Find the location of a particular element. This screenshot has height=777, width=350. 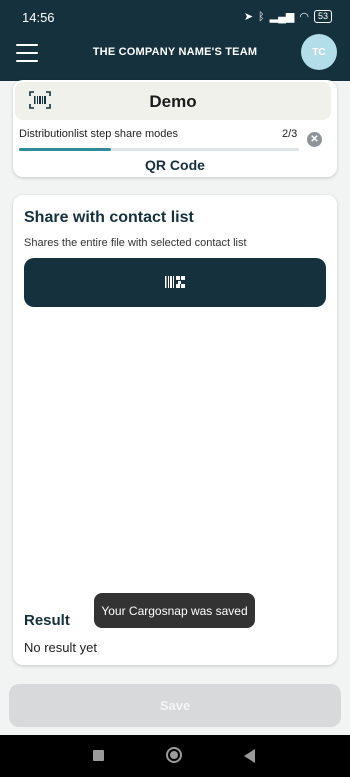

status-icons: ➤ ᛒ ▂▄▆ ◠ 53 is located at coordinates (288, 16).